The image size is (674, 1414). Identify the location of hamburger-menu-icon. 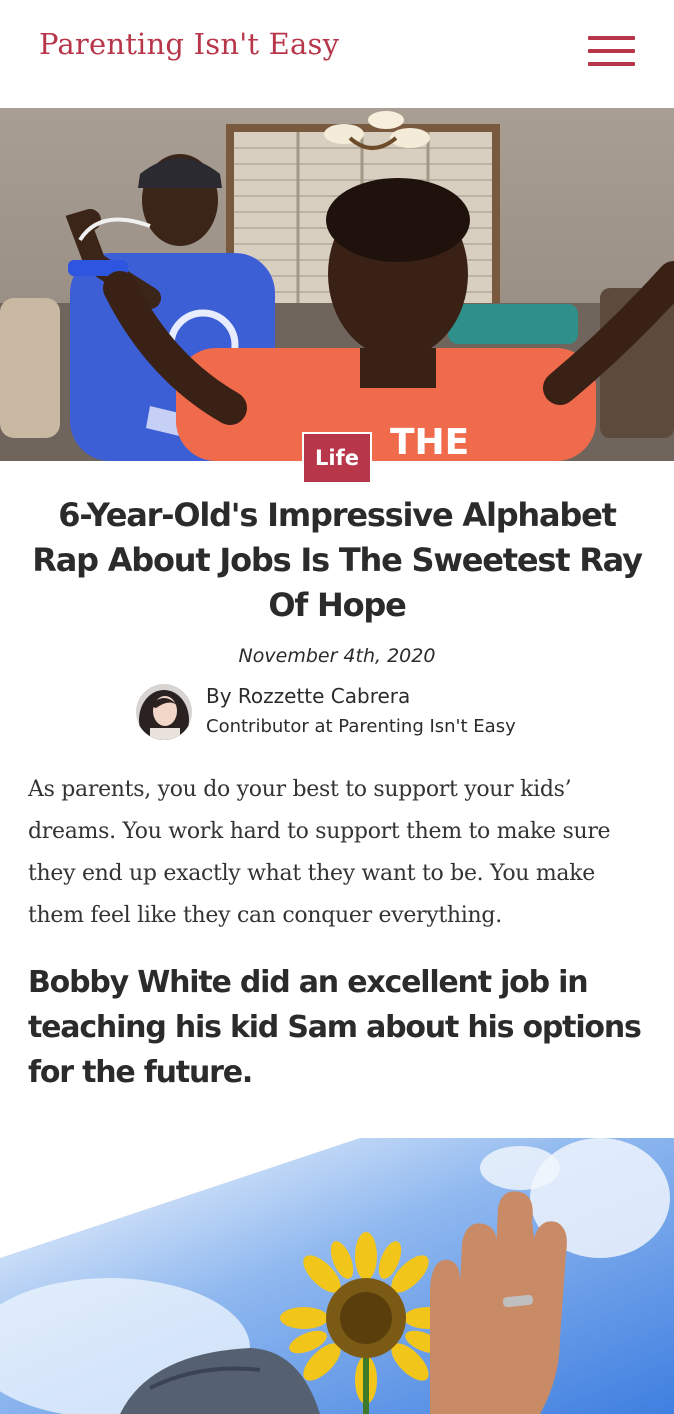
(612, 51).